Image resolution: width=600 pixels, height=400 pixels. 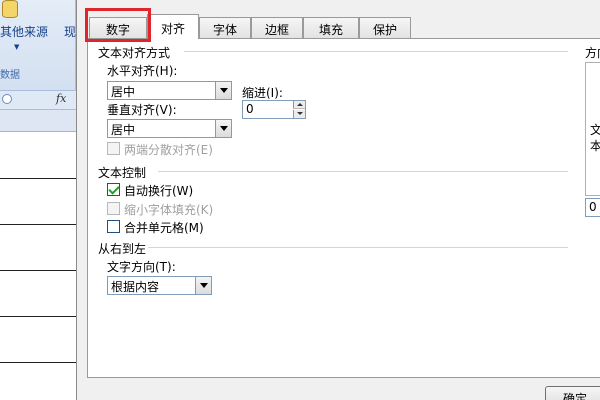 What do you see at coordinates (299, 105) in the screenshot?
I see `spin-up-icon` at bounding box center [299, 105].